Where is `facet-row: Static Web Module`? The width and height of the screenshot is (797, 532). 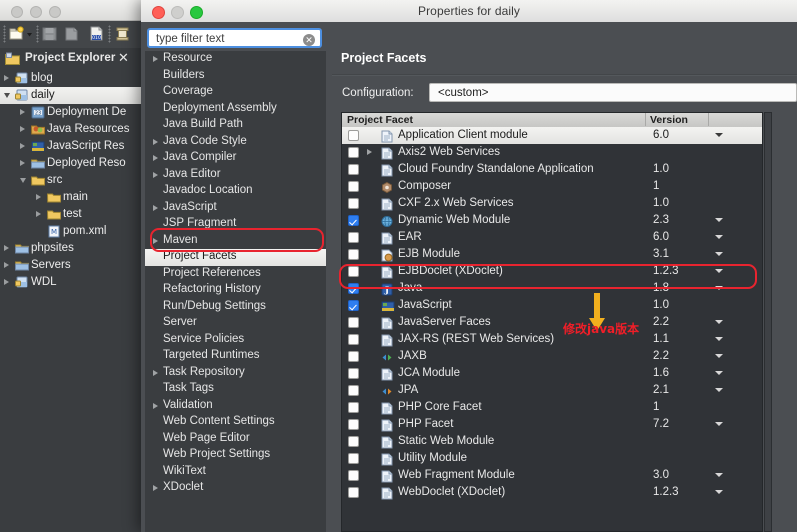
facet-row: Static Web Module is located at coordinates (552, 441).